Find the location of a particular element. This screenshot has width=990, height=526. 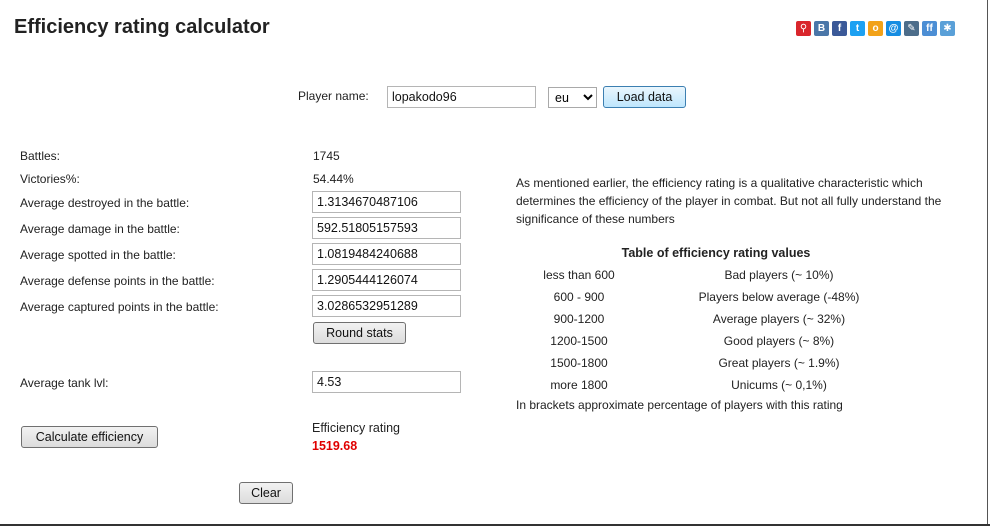

load-data-button: Load data is located at coordinates (644, 97).